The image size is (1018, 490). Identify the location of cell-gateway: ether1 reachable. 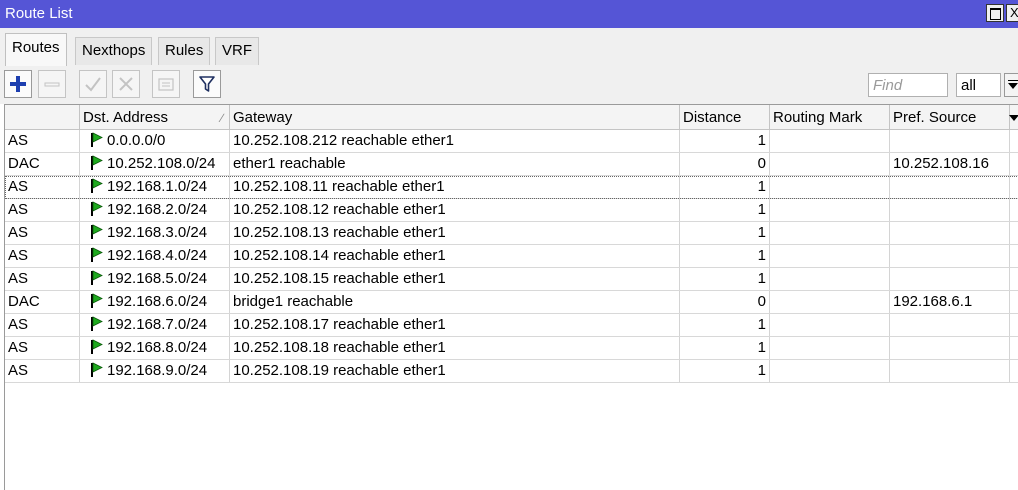
(455, 164).